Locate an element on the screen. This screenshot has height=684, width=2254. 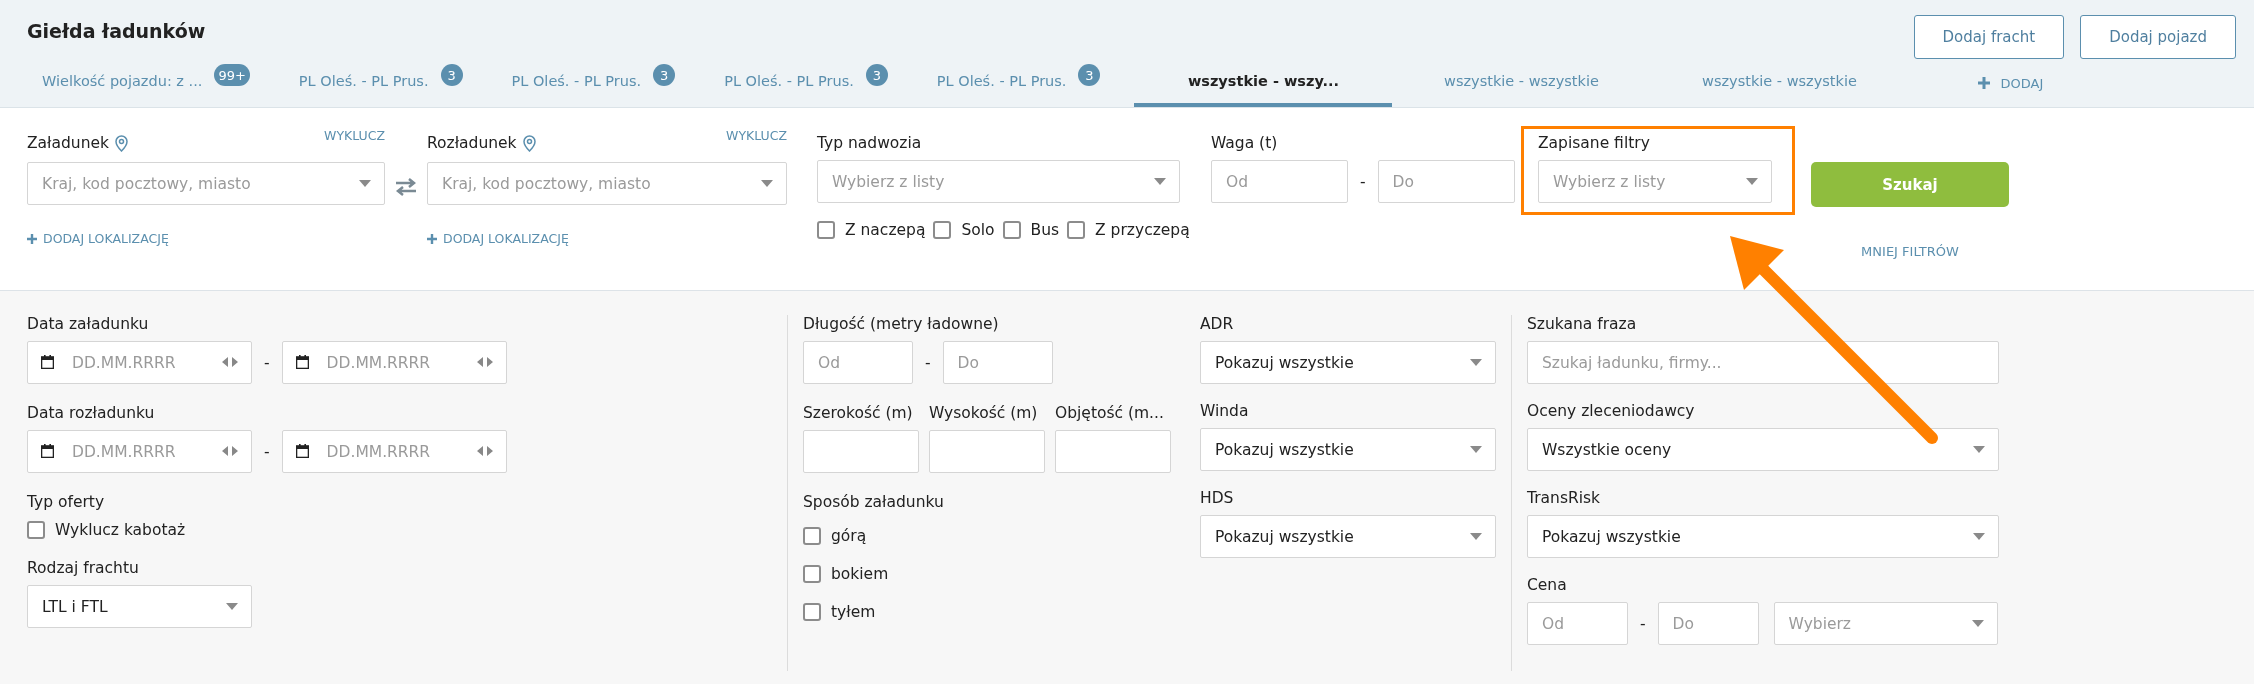
checkbox-label: Z naczepą is located at coordinates (885, 230).